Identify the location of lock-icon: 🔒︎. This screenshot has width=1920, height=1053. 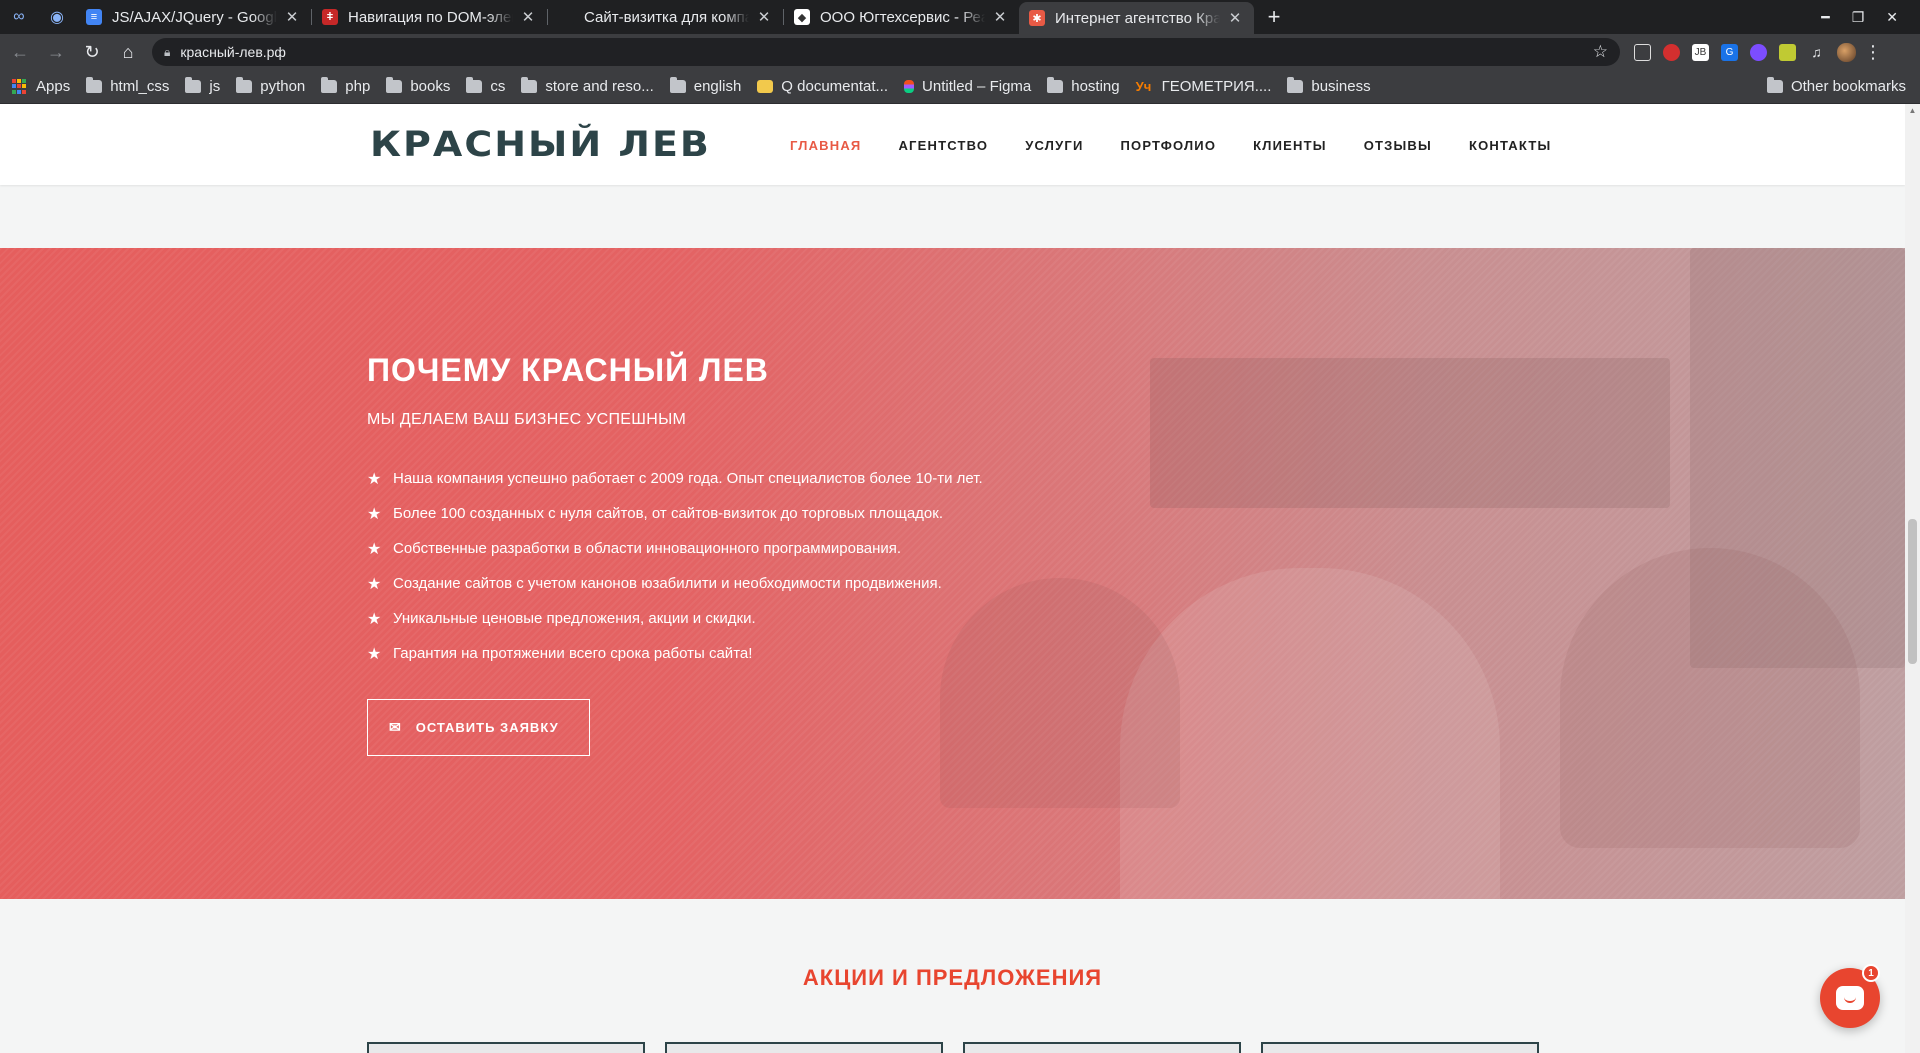
(167, 52).